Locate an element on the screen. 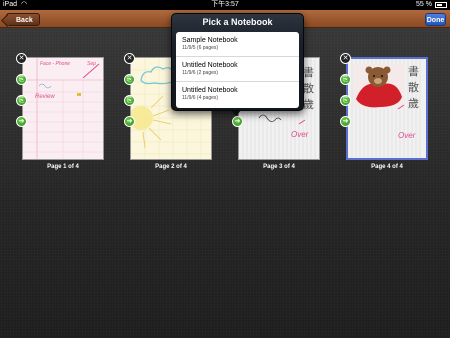 This screenshot has height=338, width=450. duplicate-page-2-icon: ⎘ is located at coordinates (129, 100).